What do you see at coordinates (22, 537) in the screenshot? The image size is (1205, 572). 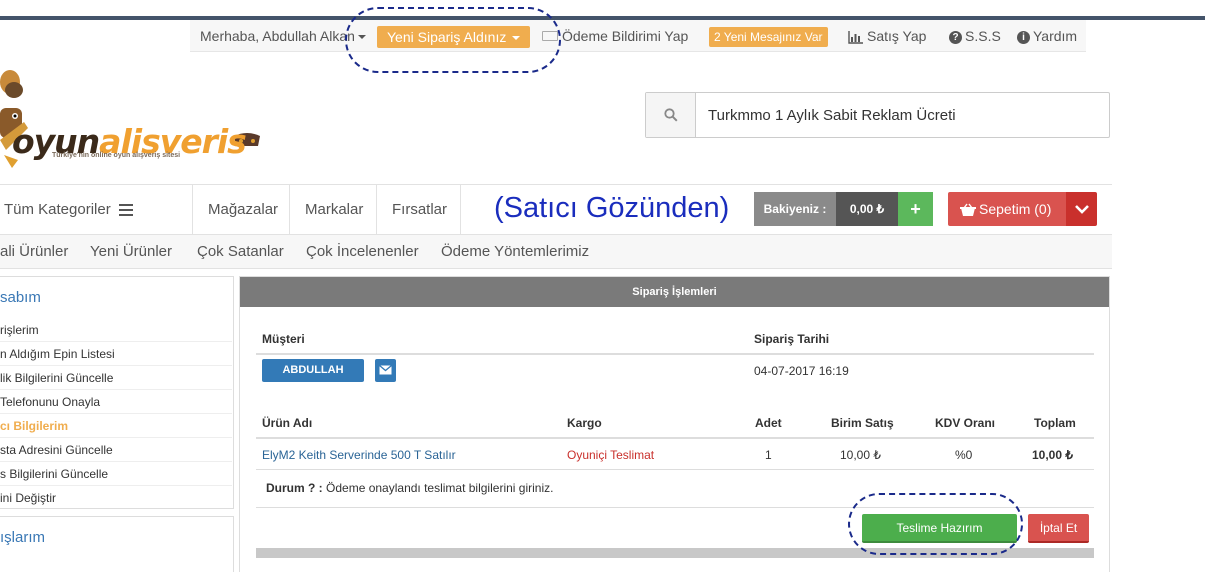 I see `sidebar-sales-title: ışlarım` at bounding box center [22, 537].